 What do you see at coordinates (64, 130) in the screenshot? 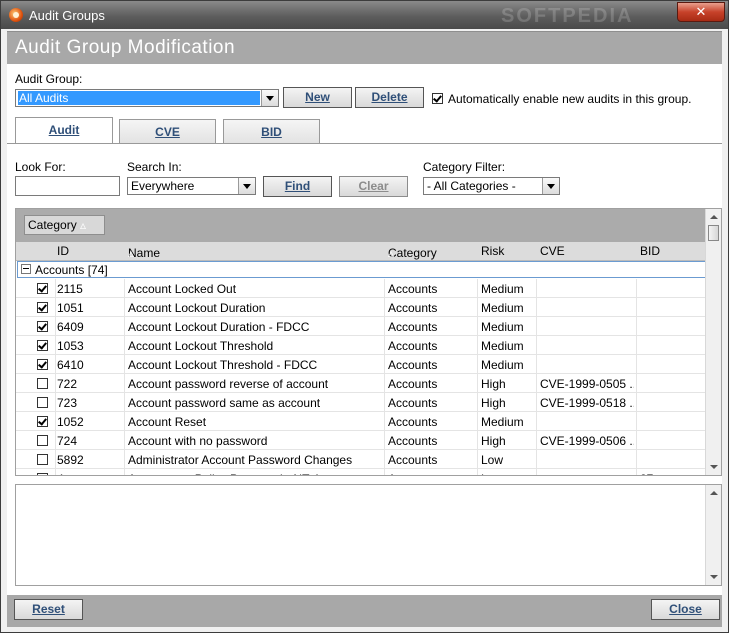
I see `tab-audit: Audit` at bounding box center [64, 130].